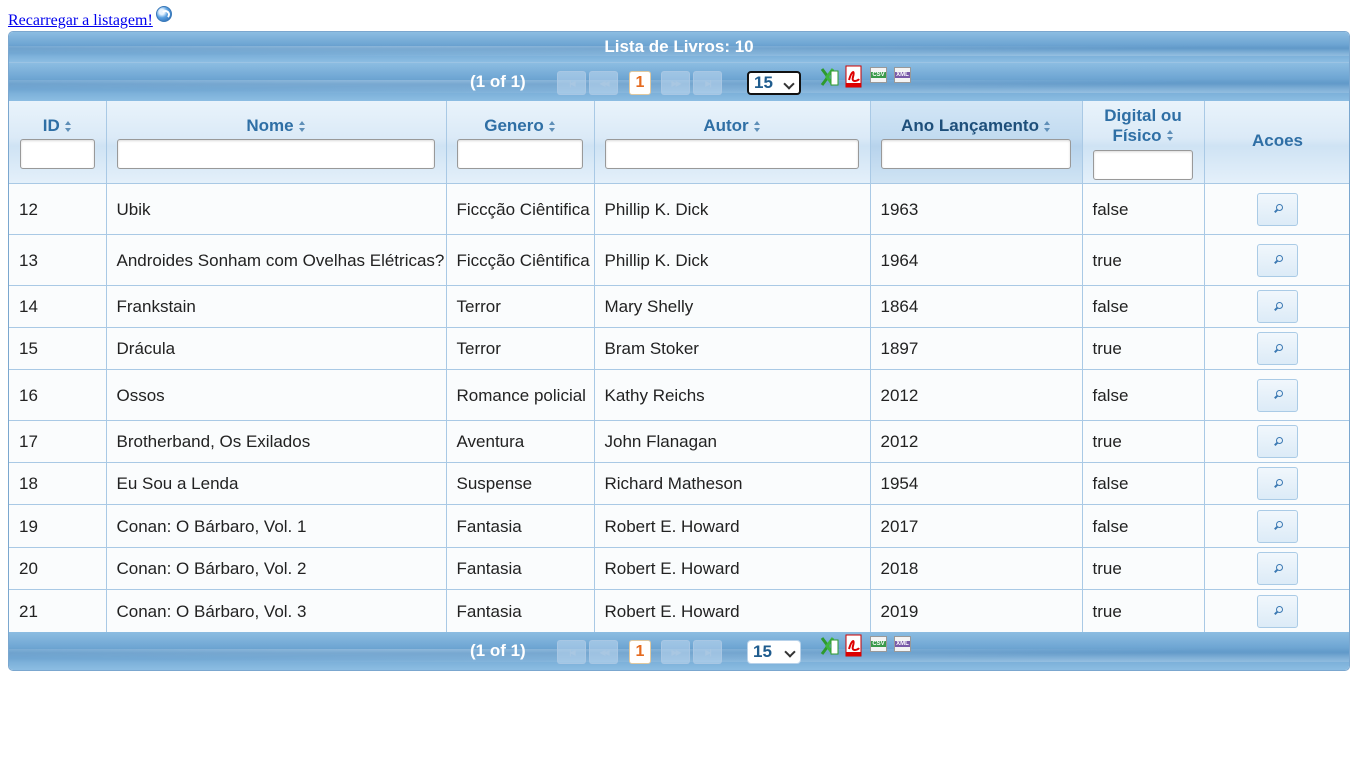  I want to click on cell-ano: 2019, so click(976, 611).